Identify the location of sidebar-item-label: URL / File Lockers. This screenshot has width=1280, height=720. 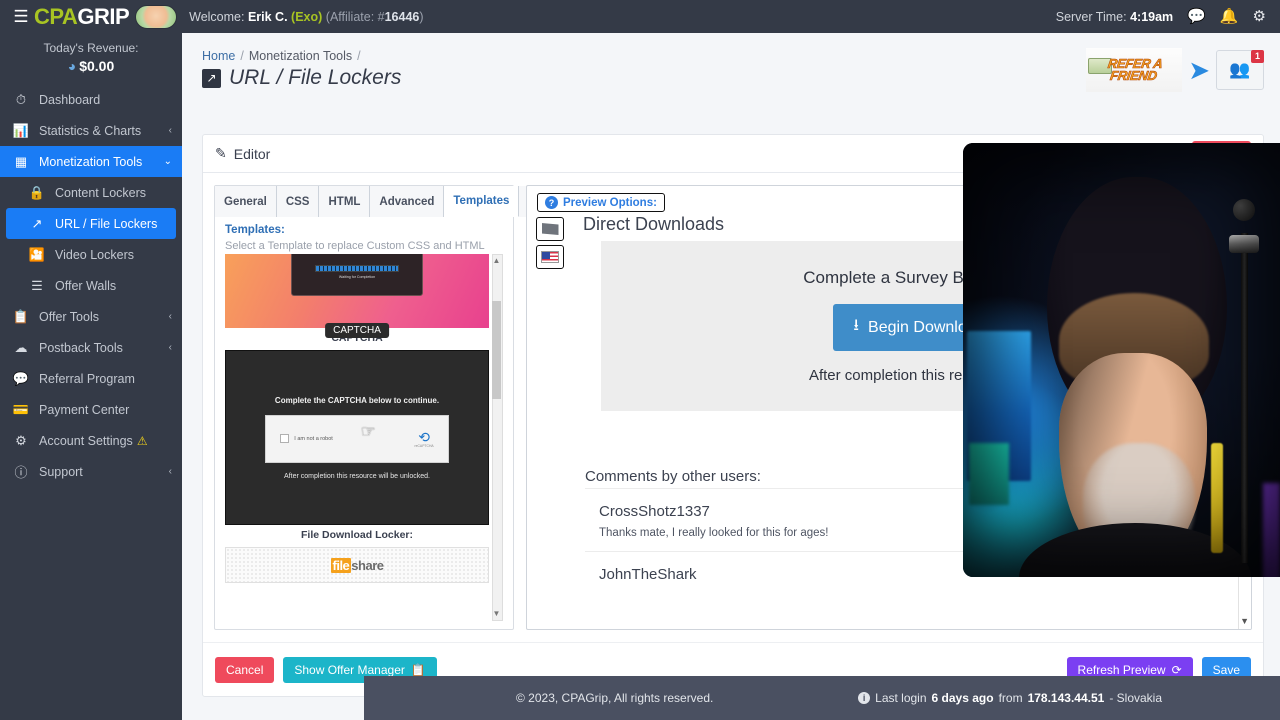
(106, 223).